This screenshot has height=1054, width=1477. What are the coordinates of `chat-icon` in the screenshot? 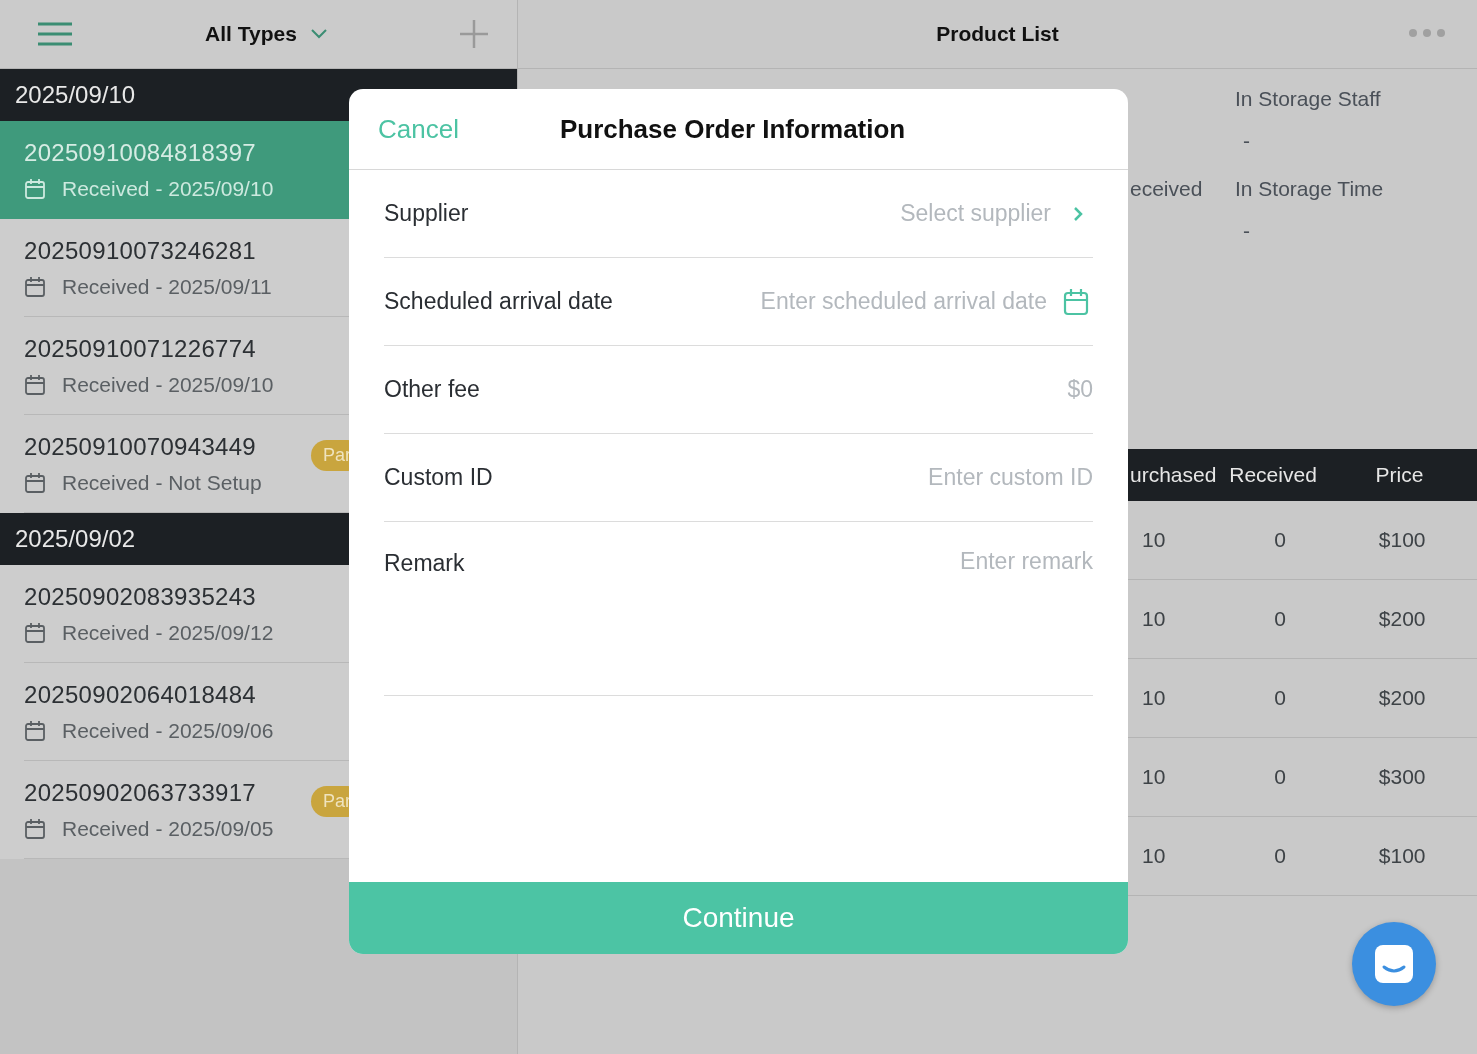 It's located at (1394, 964).